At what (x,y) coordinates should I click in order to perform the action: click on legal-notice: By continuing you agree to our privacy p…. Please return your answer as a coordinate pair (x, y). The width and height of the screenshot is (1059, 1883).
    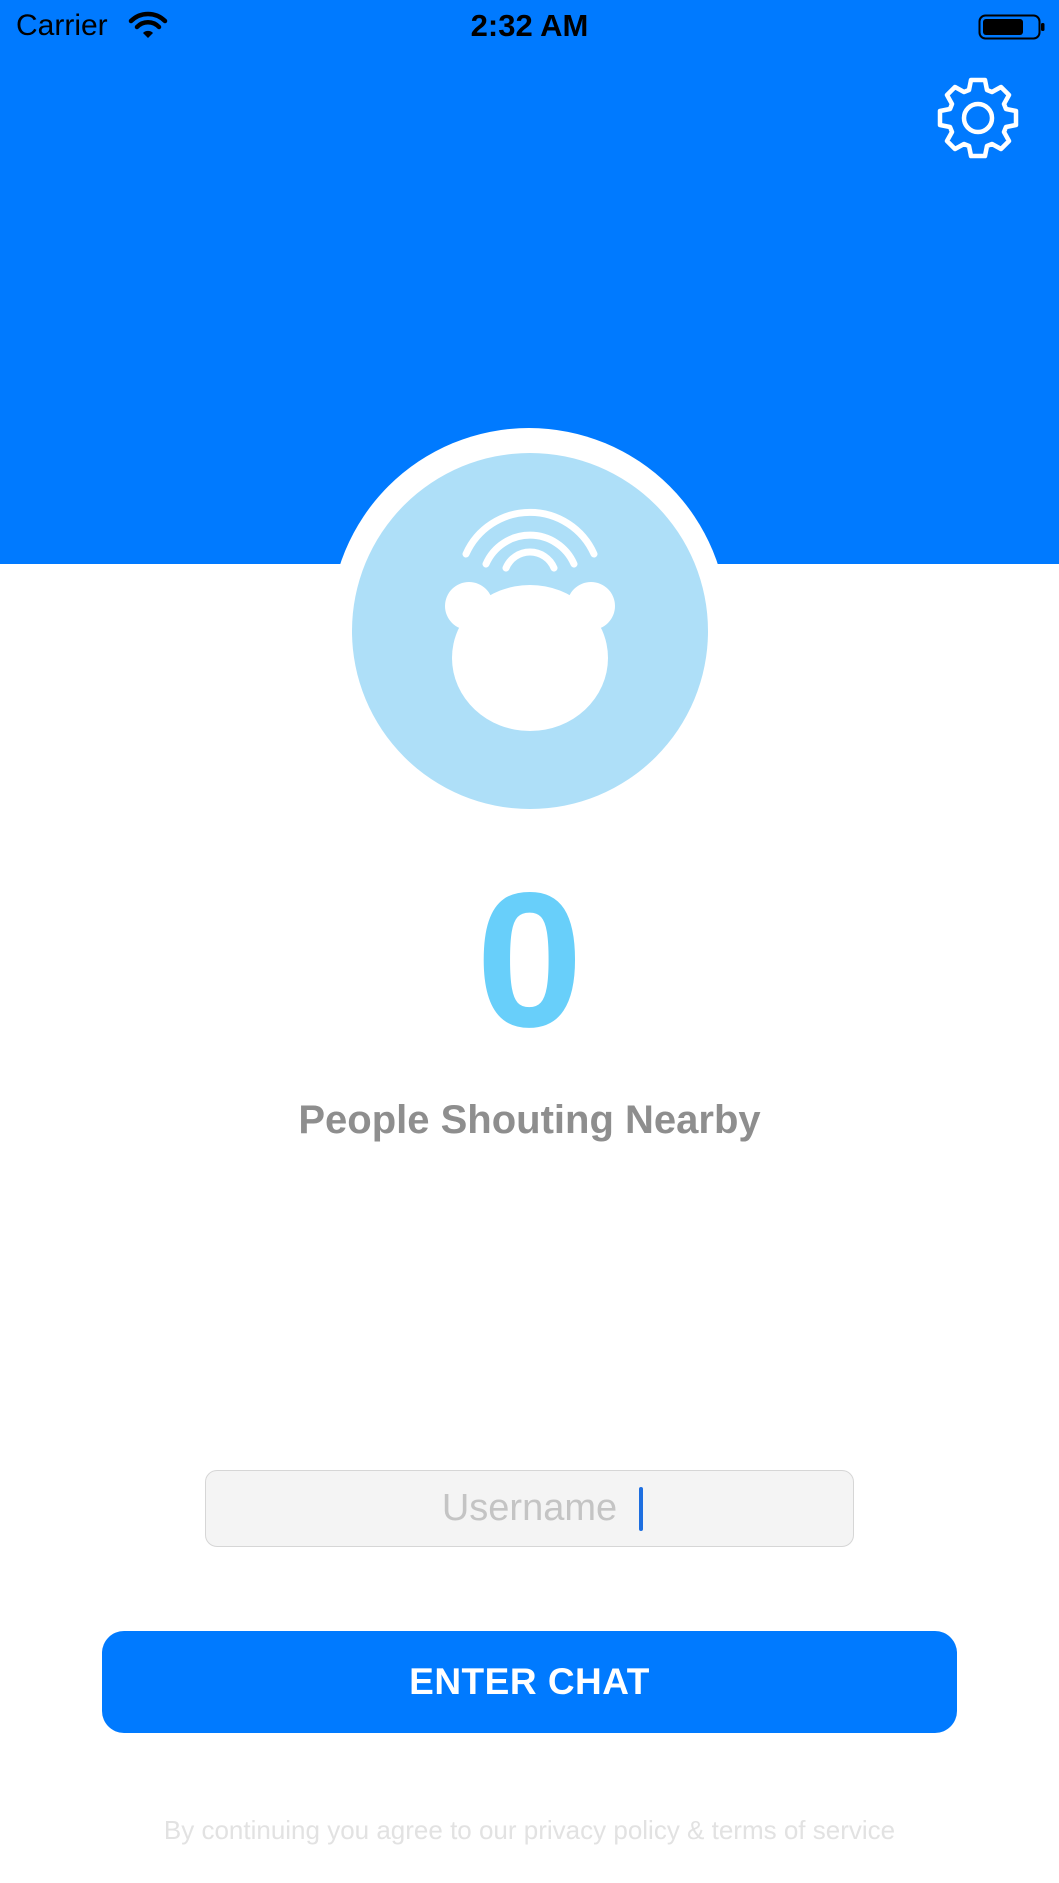
    Looking at the image, I should click on (529, 1830).